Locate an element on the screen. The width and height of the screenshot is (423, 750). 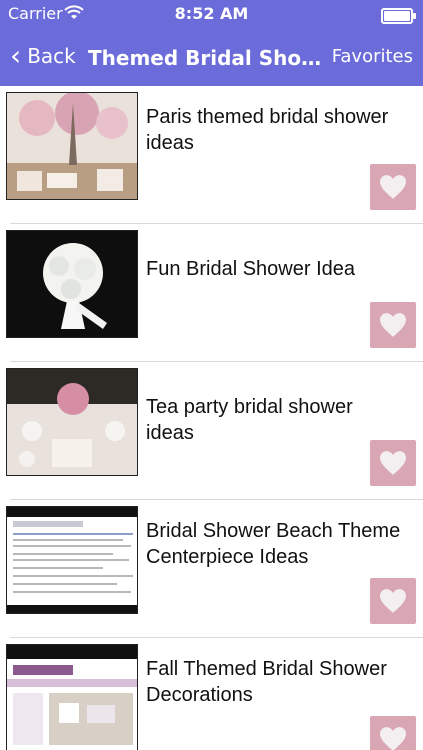
back-button: ‹ Back is located at coordinates (43, 55).